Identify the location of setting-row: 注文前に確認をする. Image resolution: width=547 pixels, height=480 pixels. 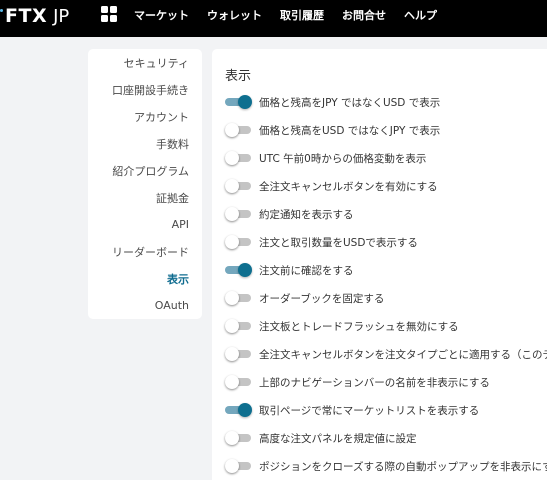
(289, 270).